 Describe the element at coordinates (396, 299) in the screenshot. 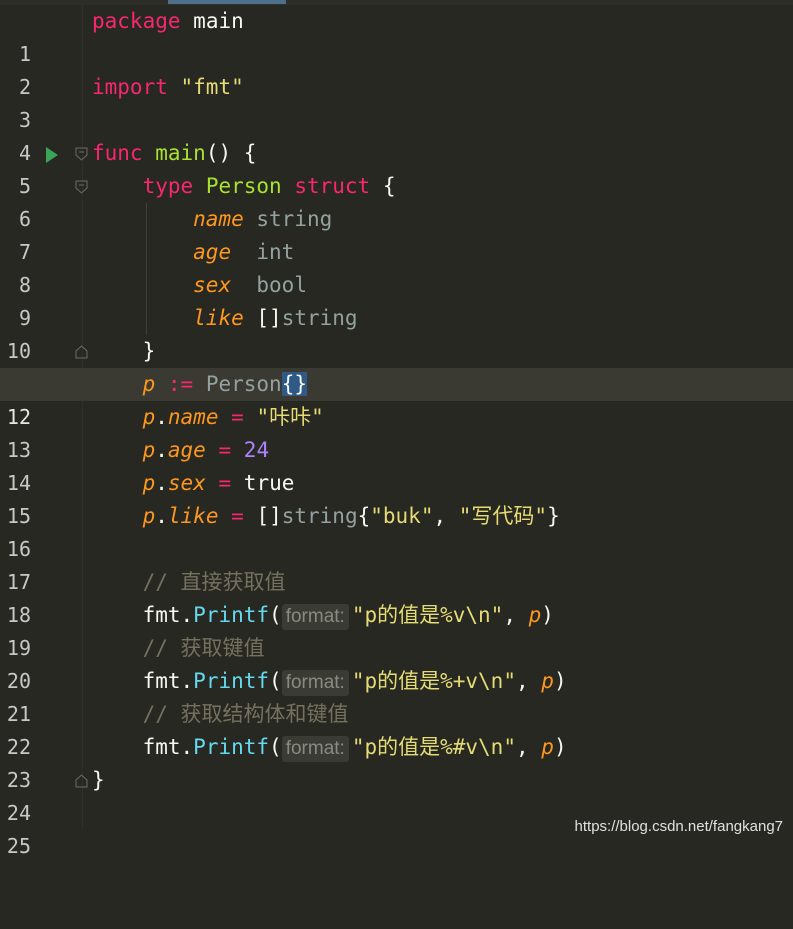

I see `code-line-9: 9 sex bool` at that location.